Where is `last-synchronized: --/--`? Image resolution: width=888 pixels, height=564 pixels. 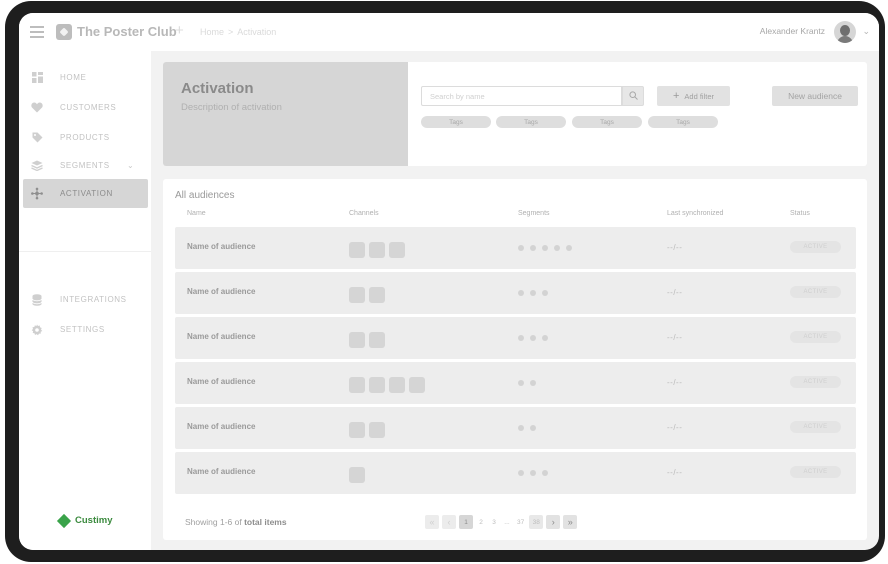 last-synchronized: --/-- is located at coordinates (675, 337).